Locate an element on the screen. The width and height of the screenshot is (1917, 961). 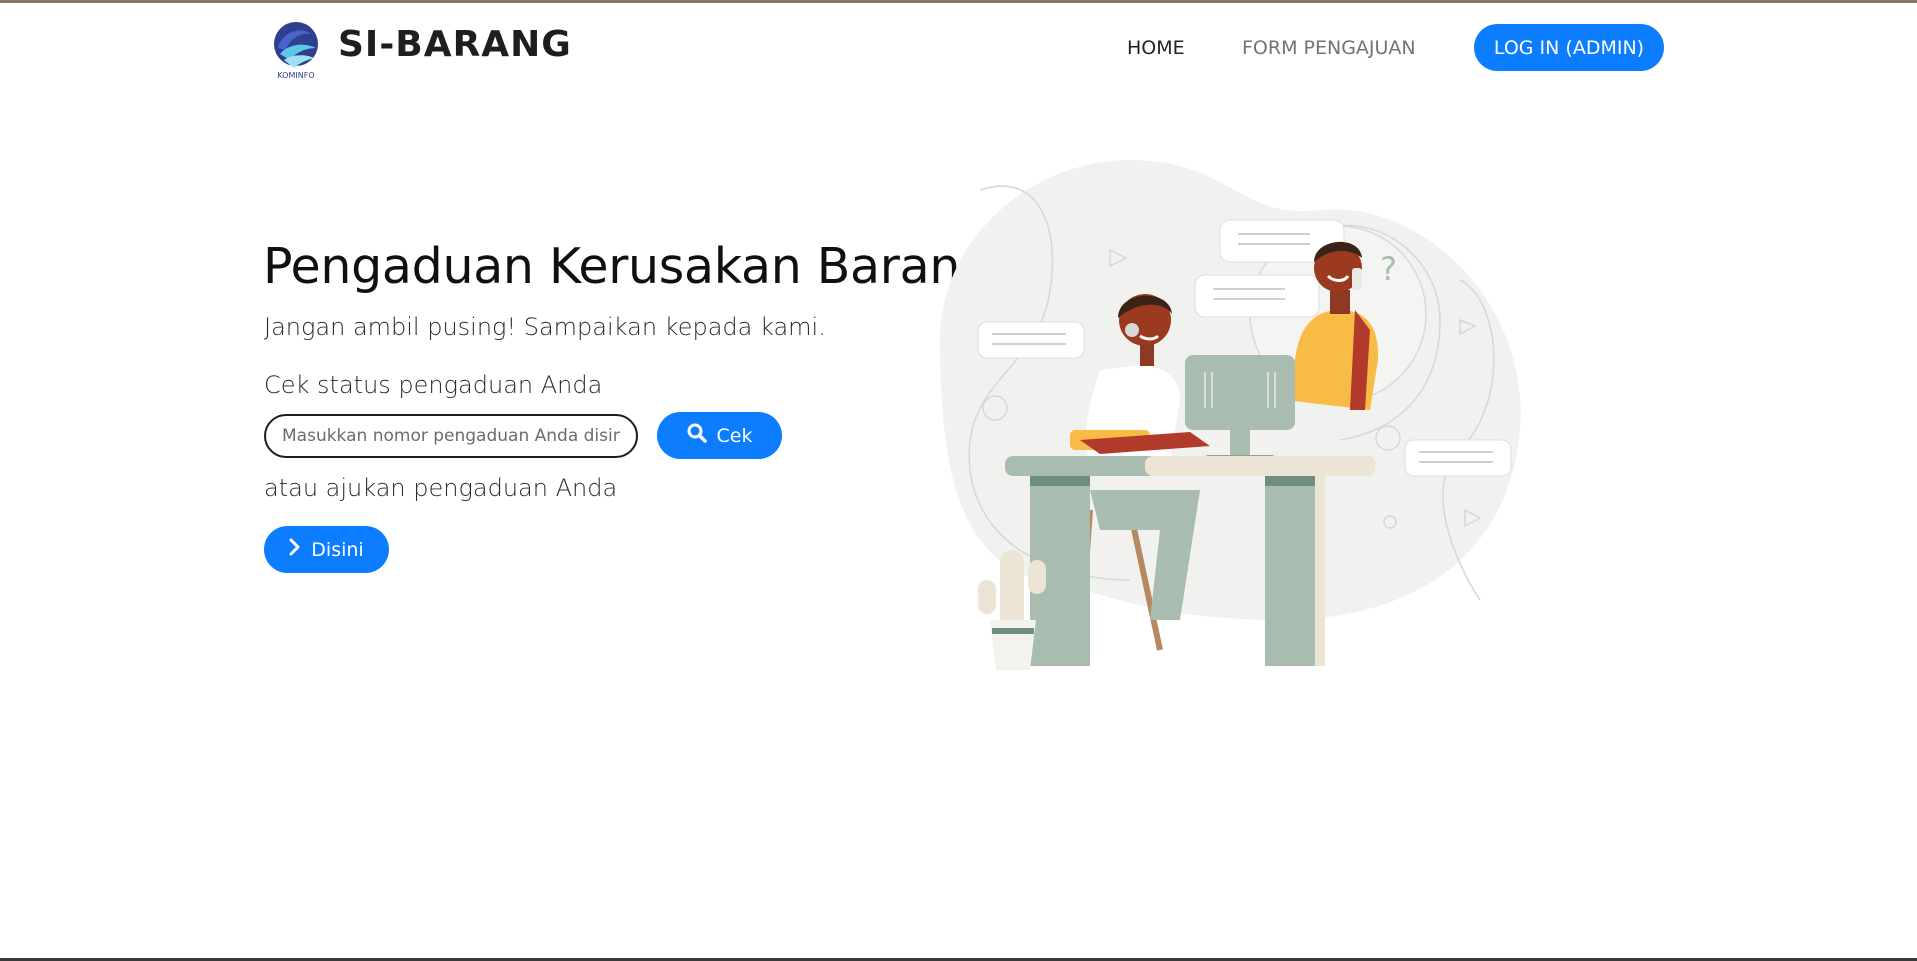
kominfo-logo: KOMINFO is located at coordinates (296, 49).